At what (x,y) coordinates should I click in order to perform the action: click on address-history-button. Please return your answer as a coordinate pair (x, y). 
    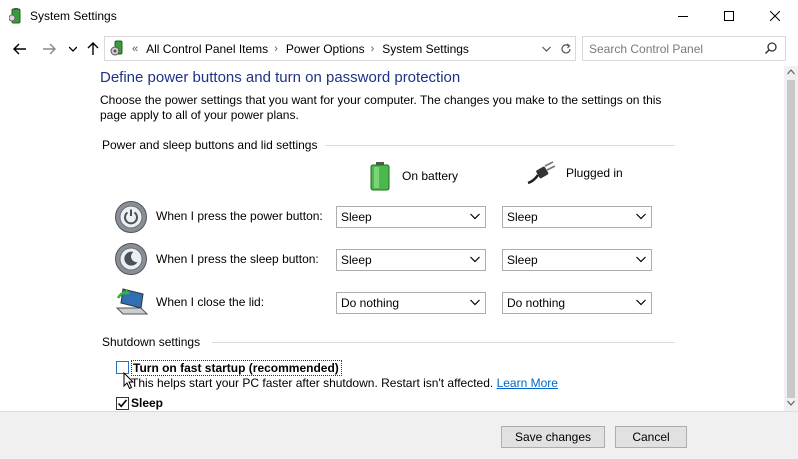
    Looking at the image, I should click on (546, 49).